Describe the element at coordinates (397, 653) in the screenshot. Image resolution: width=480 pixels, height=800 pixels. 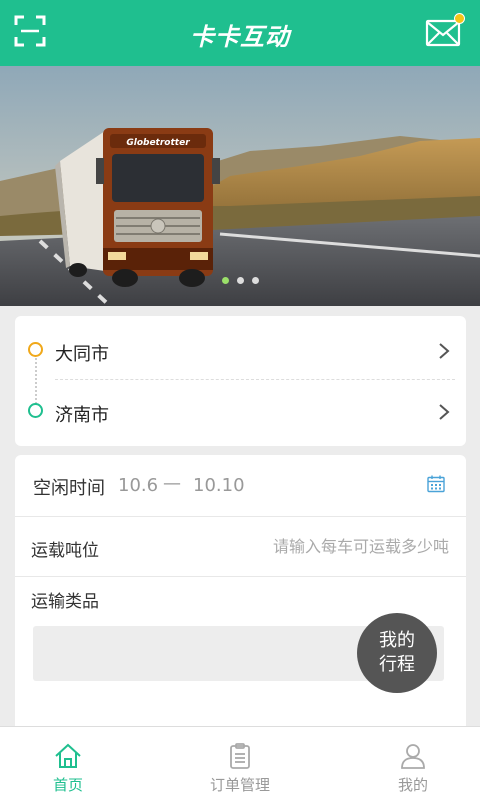
I see `my-trips-button: 我的 行程` at that location.